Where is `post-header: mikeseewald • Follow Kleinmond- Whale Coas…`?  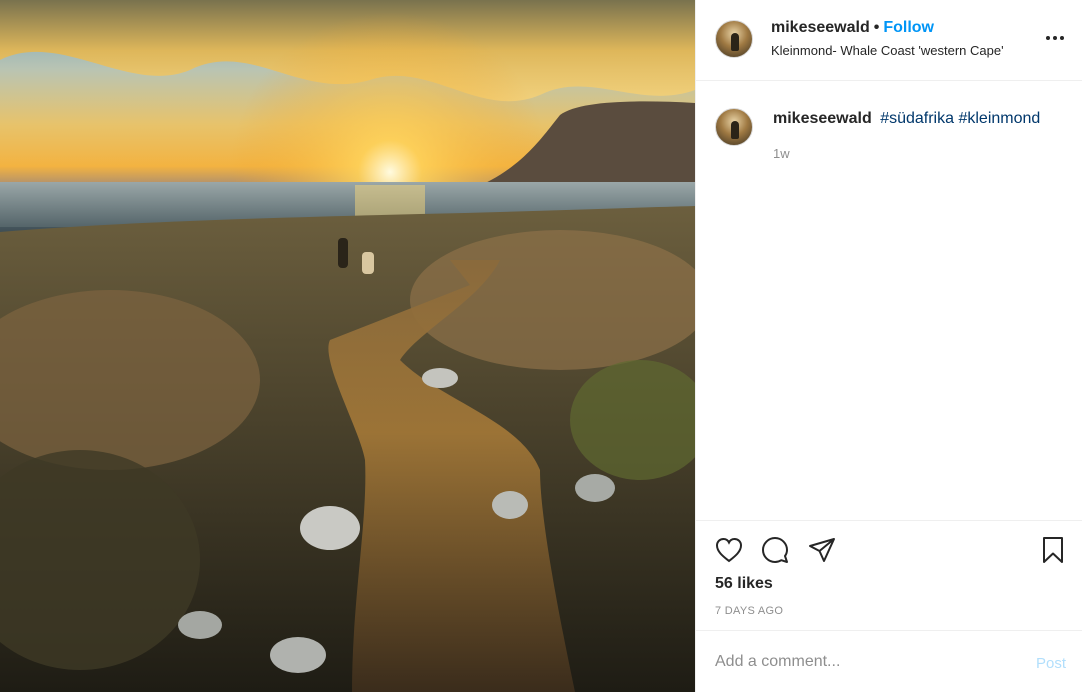 post-header: mikeseewald • Follow Kleinmond- Whale Coas… is located at coordinates (889, 40).